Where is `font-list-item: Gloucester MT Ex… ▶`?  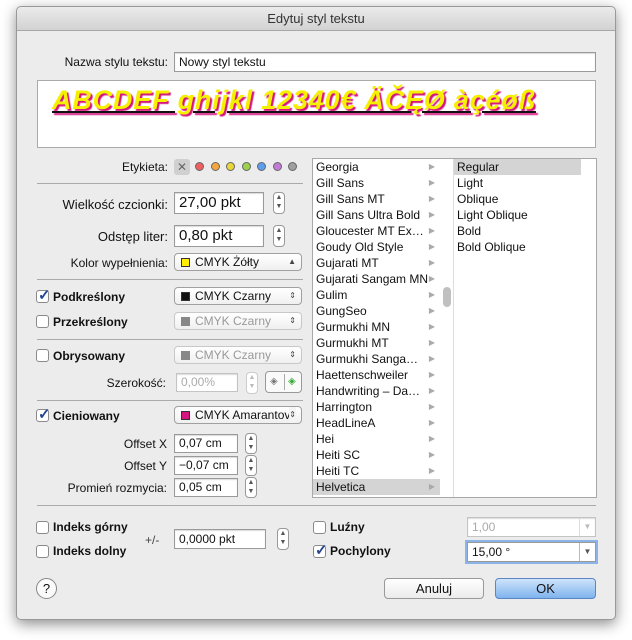 font-list-item: Gloucester MT Ex… ▶ is located at coordinates (376, 231).